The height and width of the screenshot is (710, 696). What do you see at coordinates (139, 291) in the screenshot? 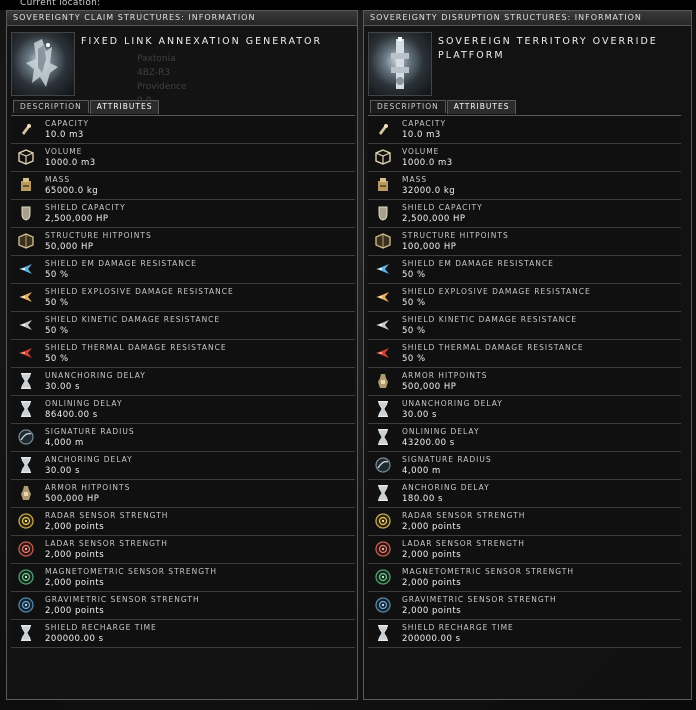
I see `attribute-label: SHIELD EXPLOSIVE DAMAGE RESISTANCE` at bounding box center [139, 291].